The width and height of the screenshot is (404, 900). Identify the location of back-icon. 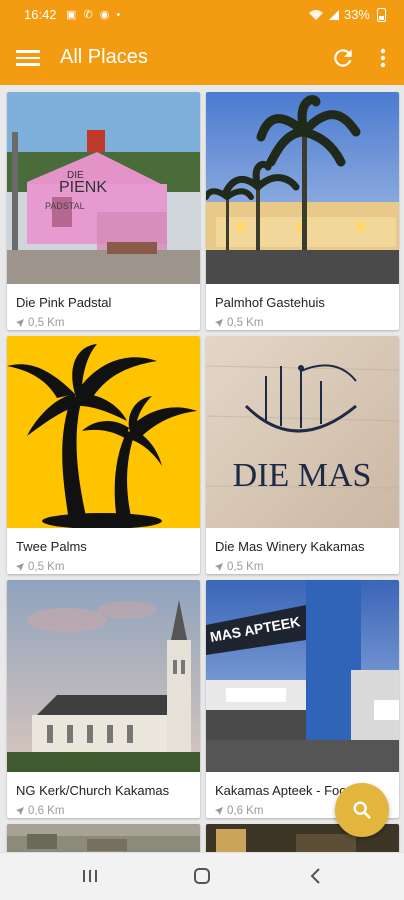
(316, 876).